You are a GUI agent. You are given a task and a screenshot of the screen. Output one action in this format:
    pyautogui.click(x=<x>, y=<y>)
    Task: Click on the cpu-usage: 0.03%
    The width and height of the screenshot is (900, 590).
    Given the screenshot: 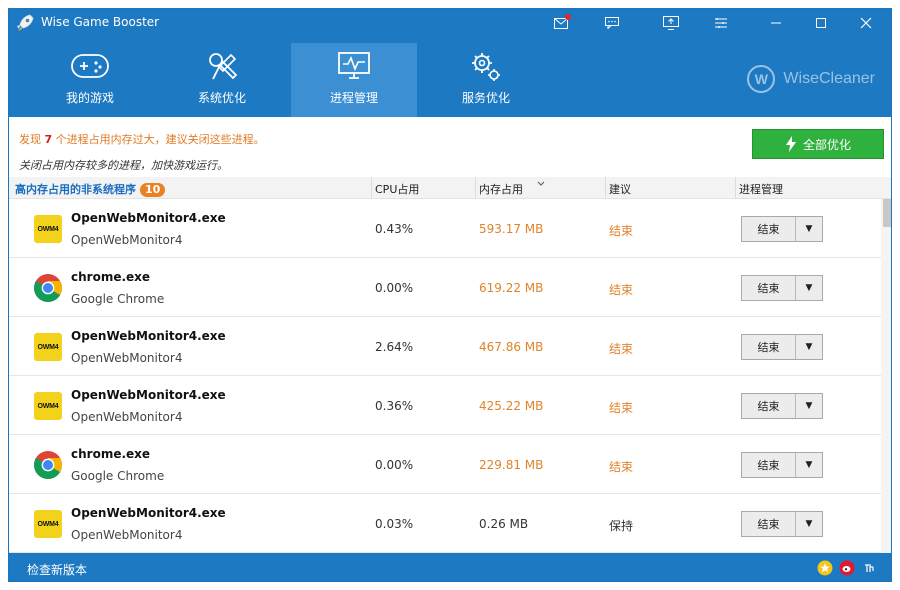 What is the action you would take?
    pyautogui.click(x=394, y=524)
    